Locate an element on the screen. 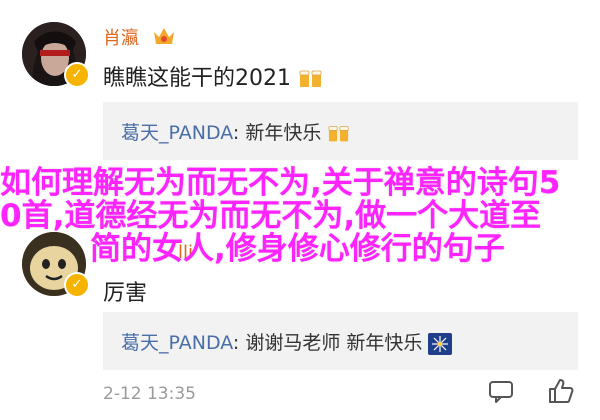 The image size is (600, 420). reply-line: 葛天_PANDA: 新年快乐 is located at coordinates (236, 131).